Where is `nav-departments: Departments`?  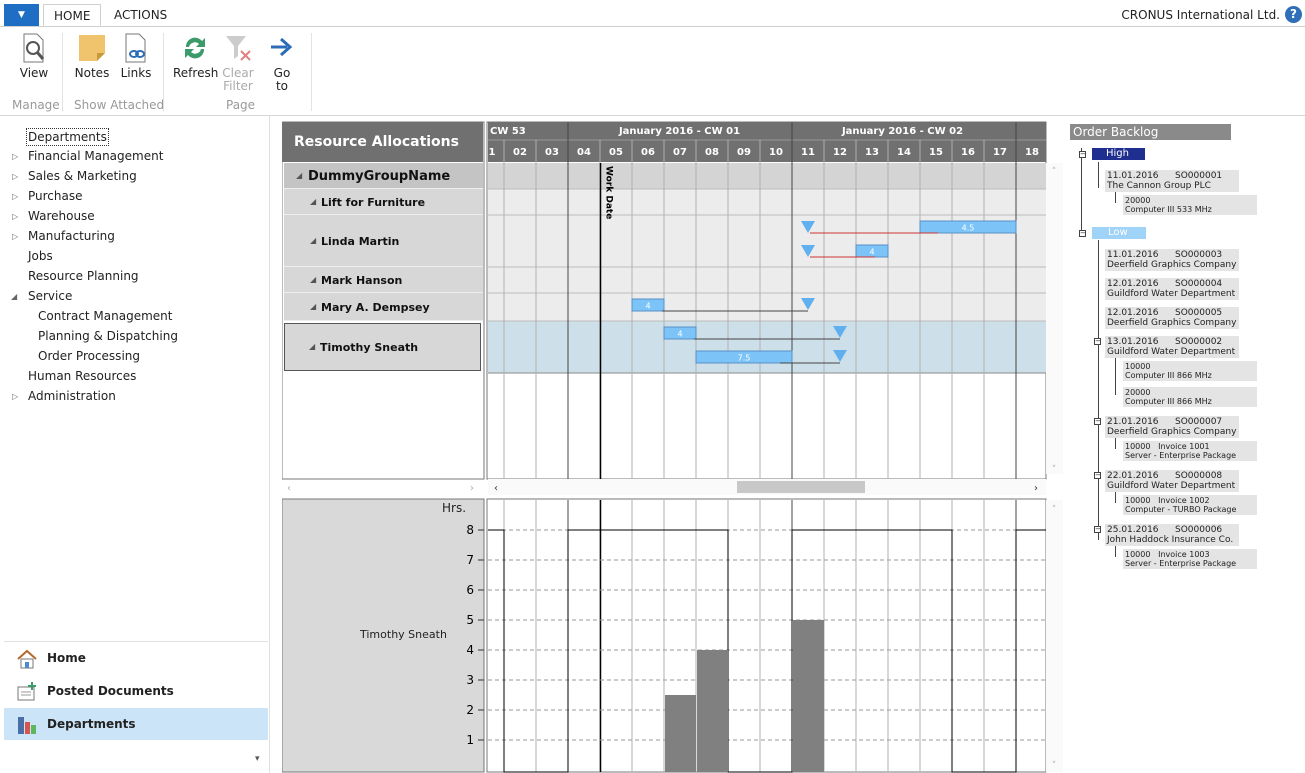
nav-departments: Departments is located at coordinates (67, 137).